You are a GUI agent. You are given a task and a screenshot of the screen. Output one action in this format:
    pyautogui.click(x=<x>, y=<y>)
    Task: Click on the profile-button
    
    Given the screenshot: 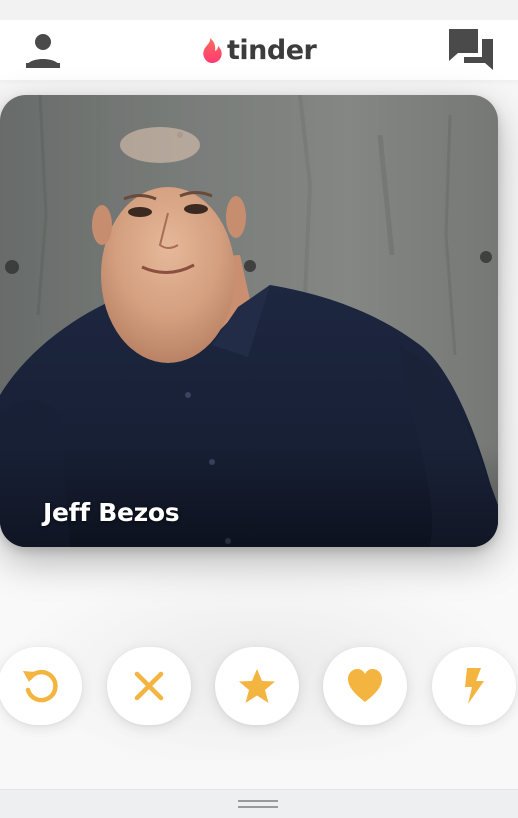 What is the action you would take?
    pyautogui.click(x=43, y=51)
    